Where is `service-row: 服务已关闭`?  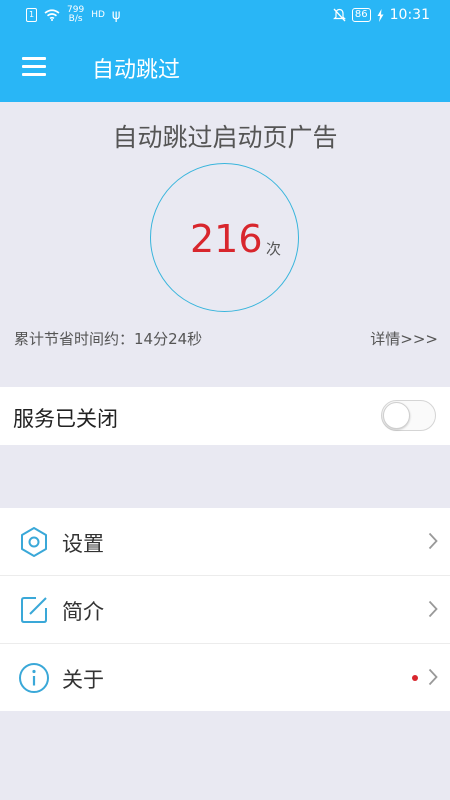
service-row: 服务已关闭 is located at coordinates (225, 416).